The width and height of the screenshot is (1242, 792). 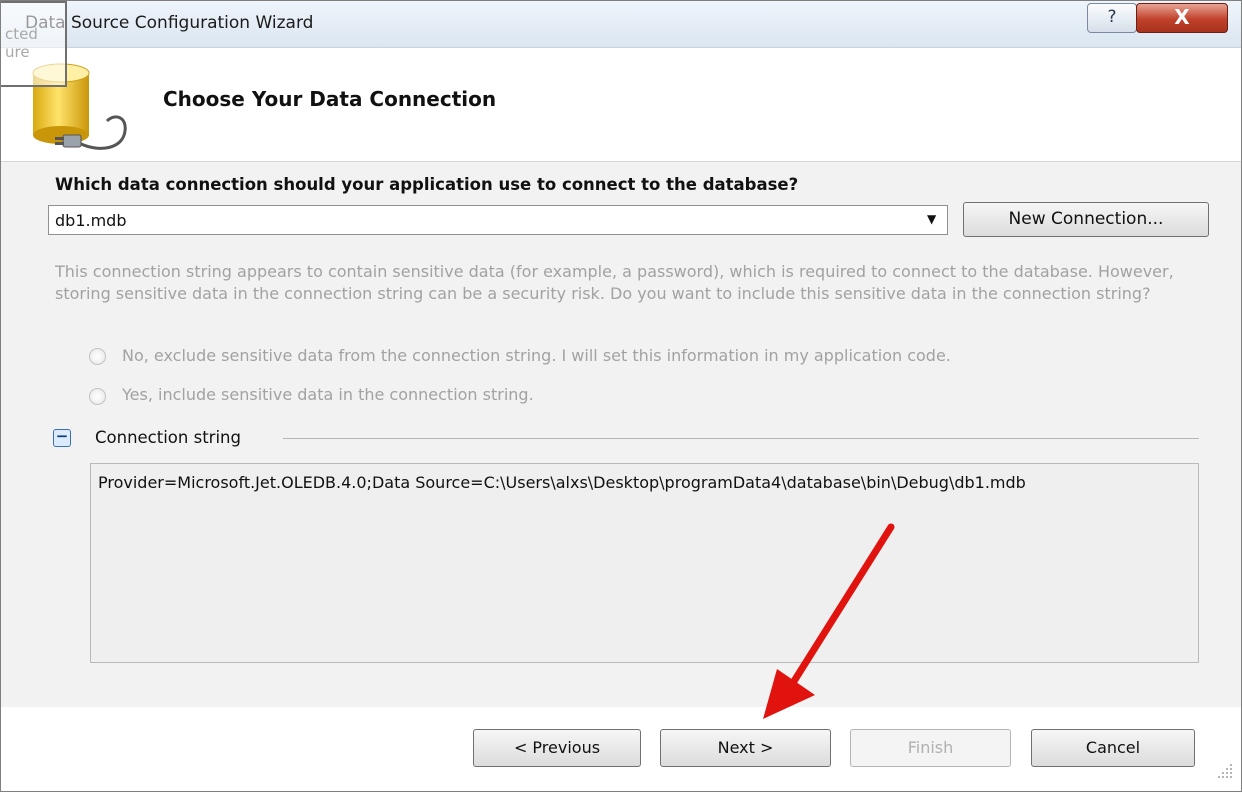 I want to click on collapse-icon: −, so click(x=62, y=438).